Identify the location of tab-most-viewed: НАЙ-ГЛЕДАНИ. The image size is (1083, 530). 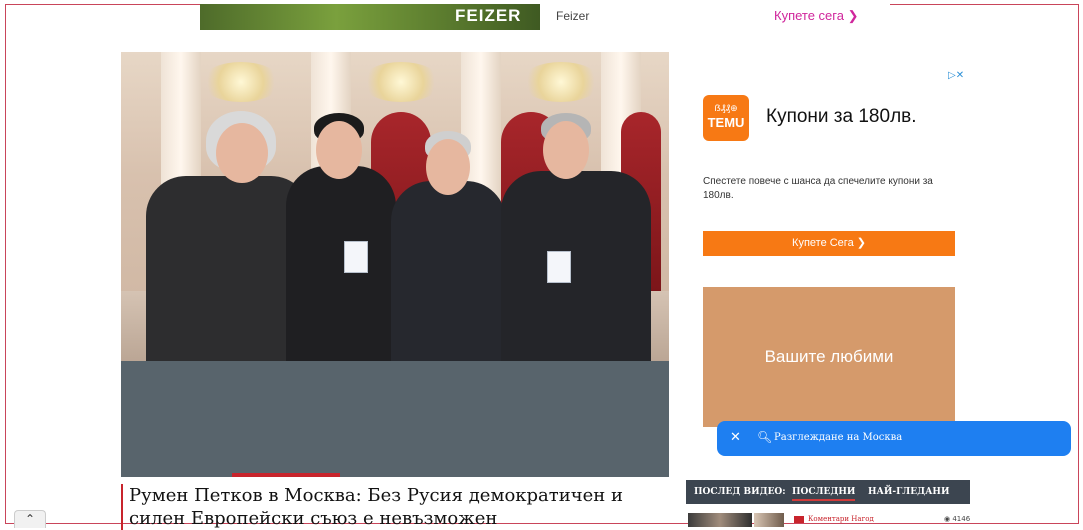
(908, 492).